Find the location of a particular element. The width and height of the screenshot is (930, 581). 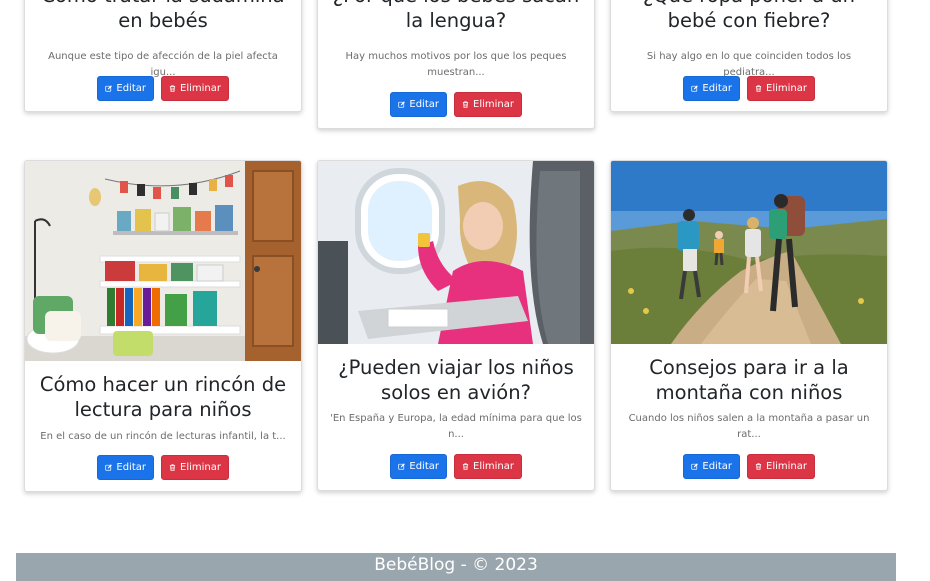

post-title: ¿Pueden viajar los niños solos en avión? is located at coordinates (456, 380).